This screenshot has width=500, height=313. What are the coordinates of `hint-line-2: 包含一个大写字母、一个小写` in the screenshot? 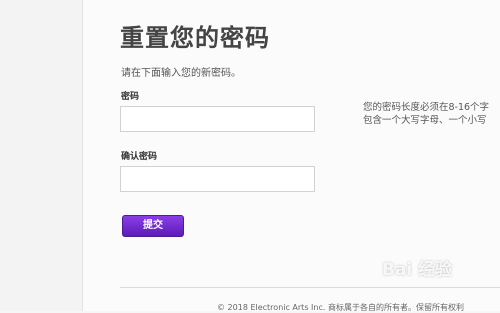 It's located at (425, 120).